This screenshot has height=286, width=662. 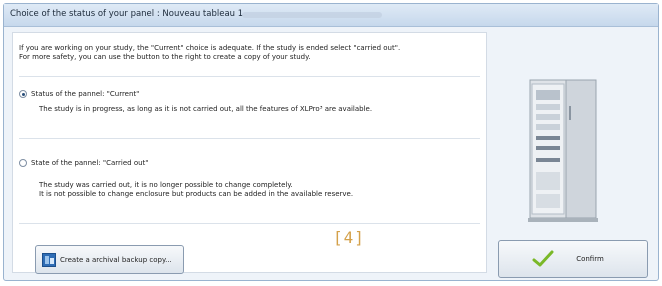 I want to click on radio-current, so click(x=23, y=94).